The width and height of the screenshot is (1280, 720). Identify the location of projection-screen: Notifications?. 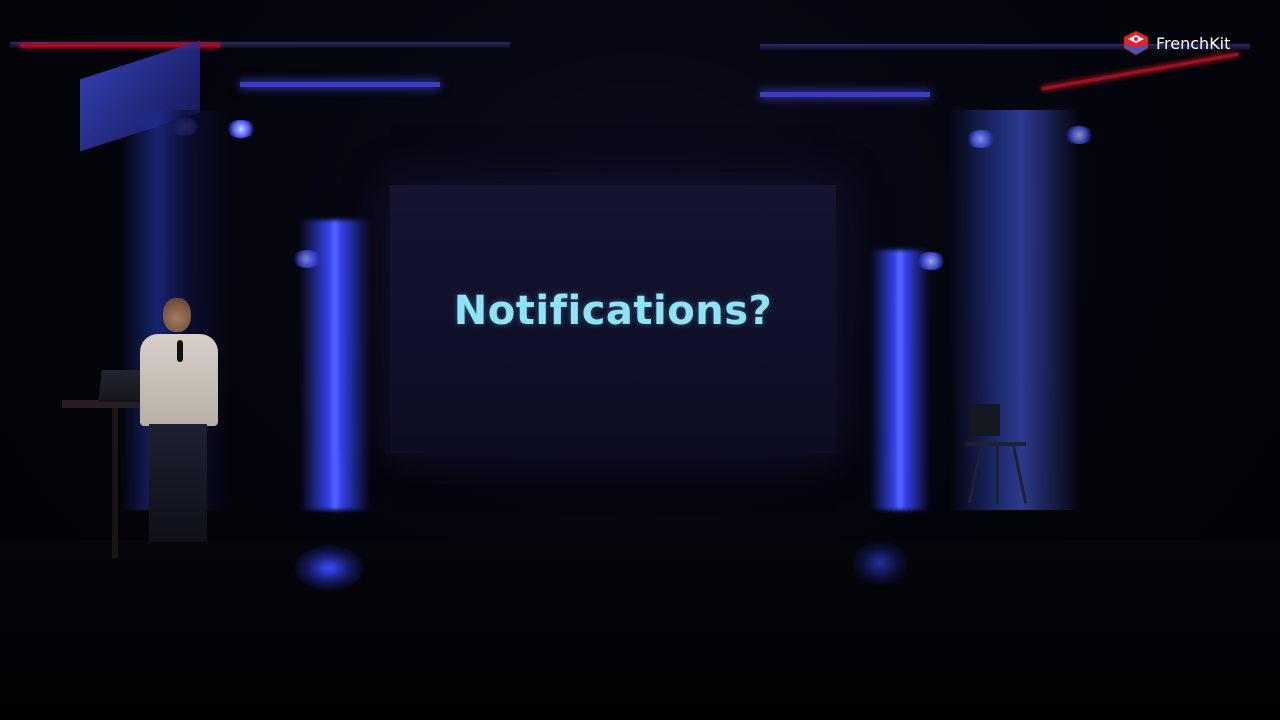
(613, 319).